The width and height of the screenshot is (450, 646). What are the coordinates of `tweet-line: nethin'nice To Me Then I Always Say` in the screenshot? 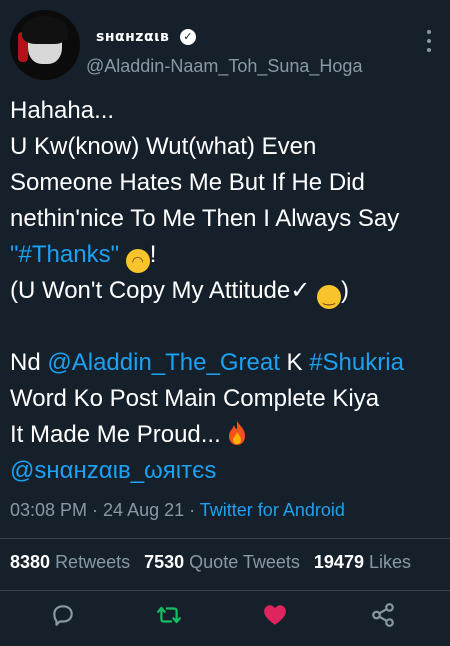 It's located at (205, 218).